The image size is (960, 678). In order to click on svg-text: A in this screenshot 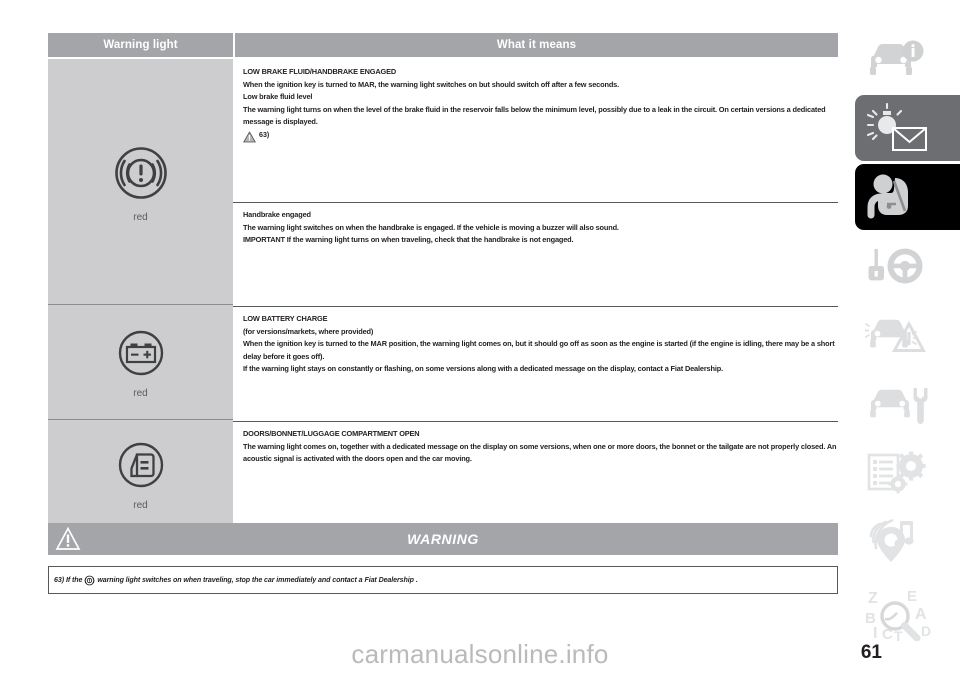, I will do `click(921, 614)`.